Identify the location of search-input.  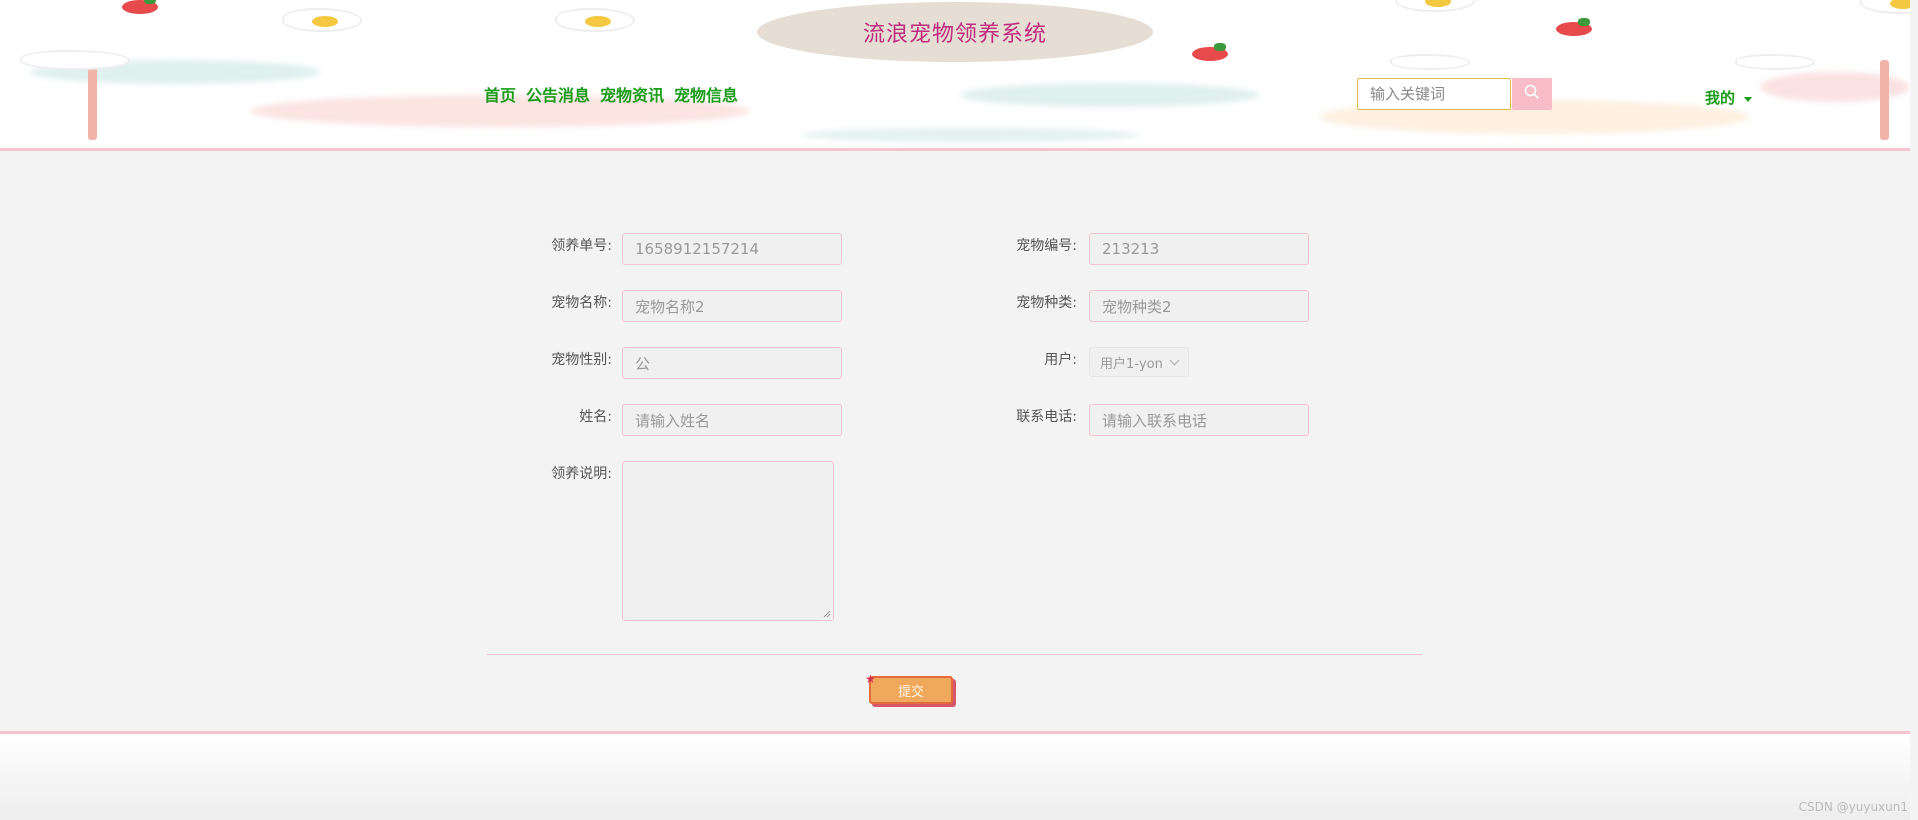
(1434, 94).